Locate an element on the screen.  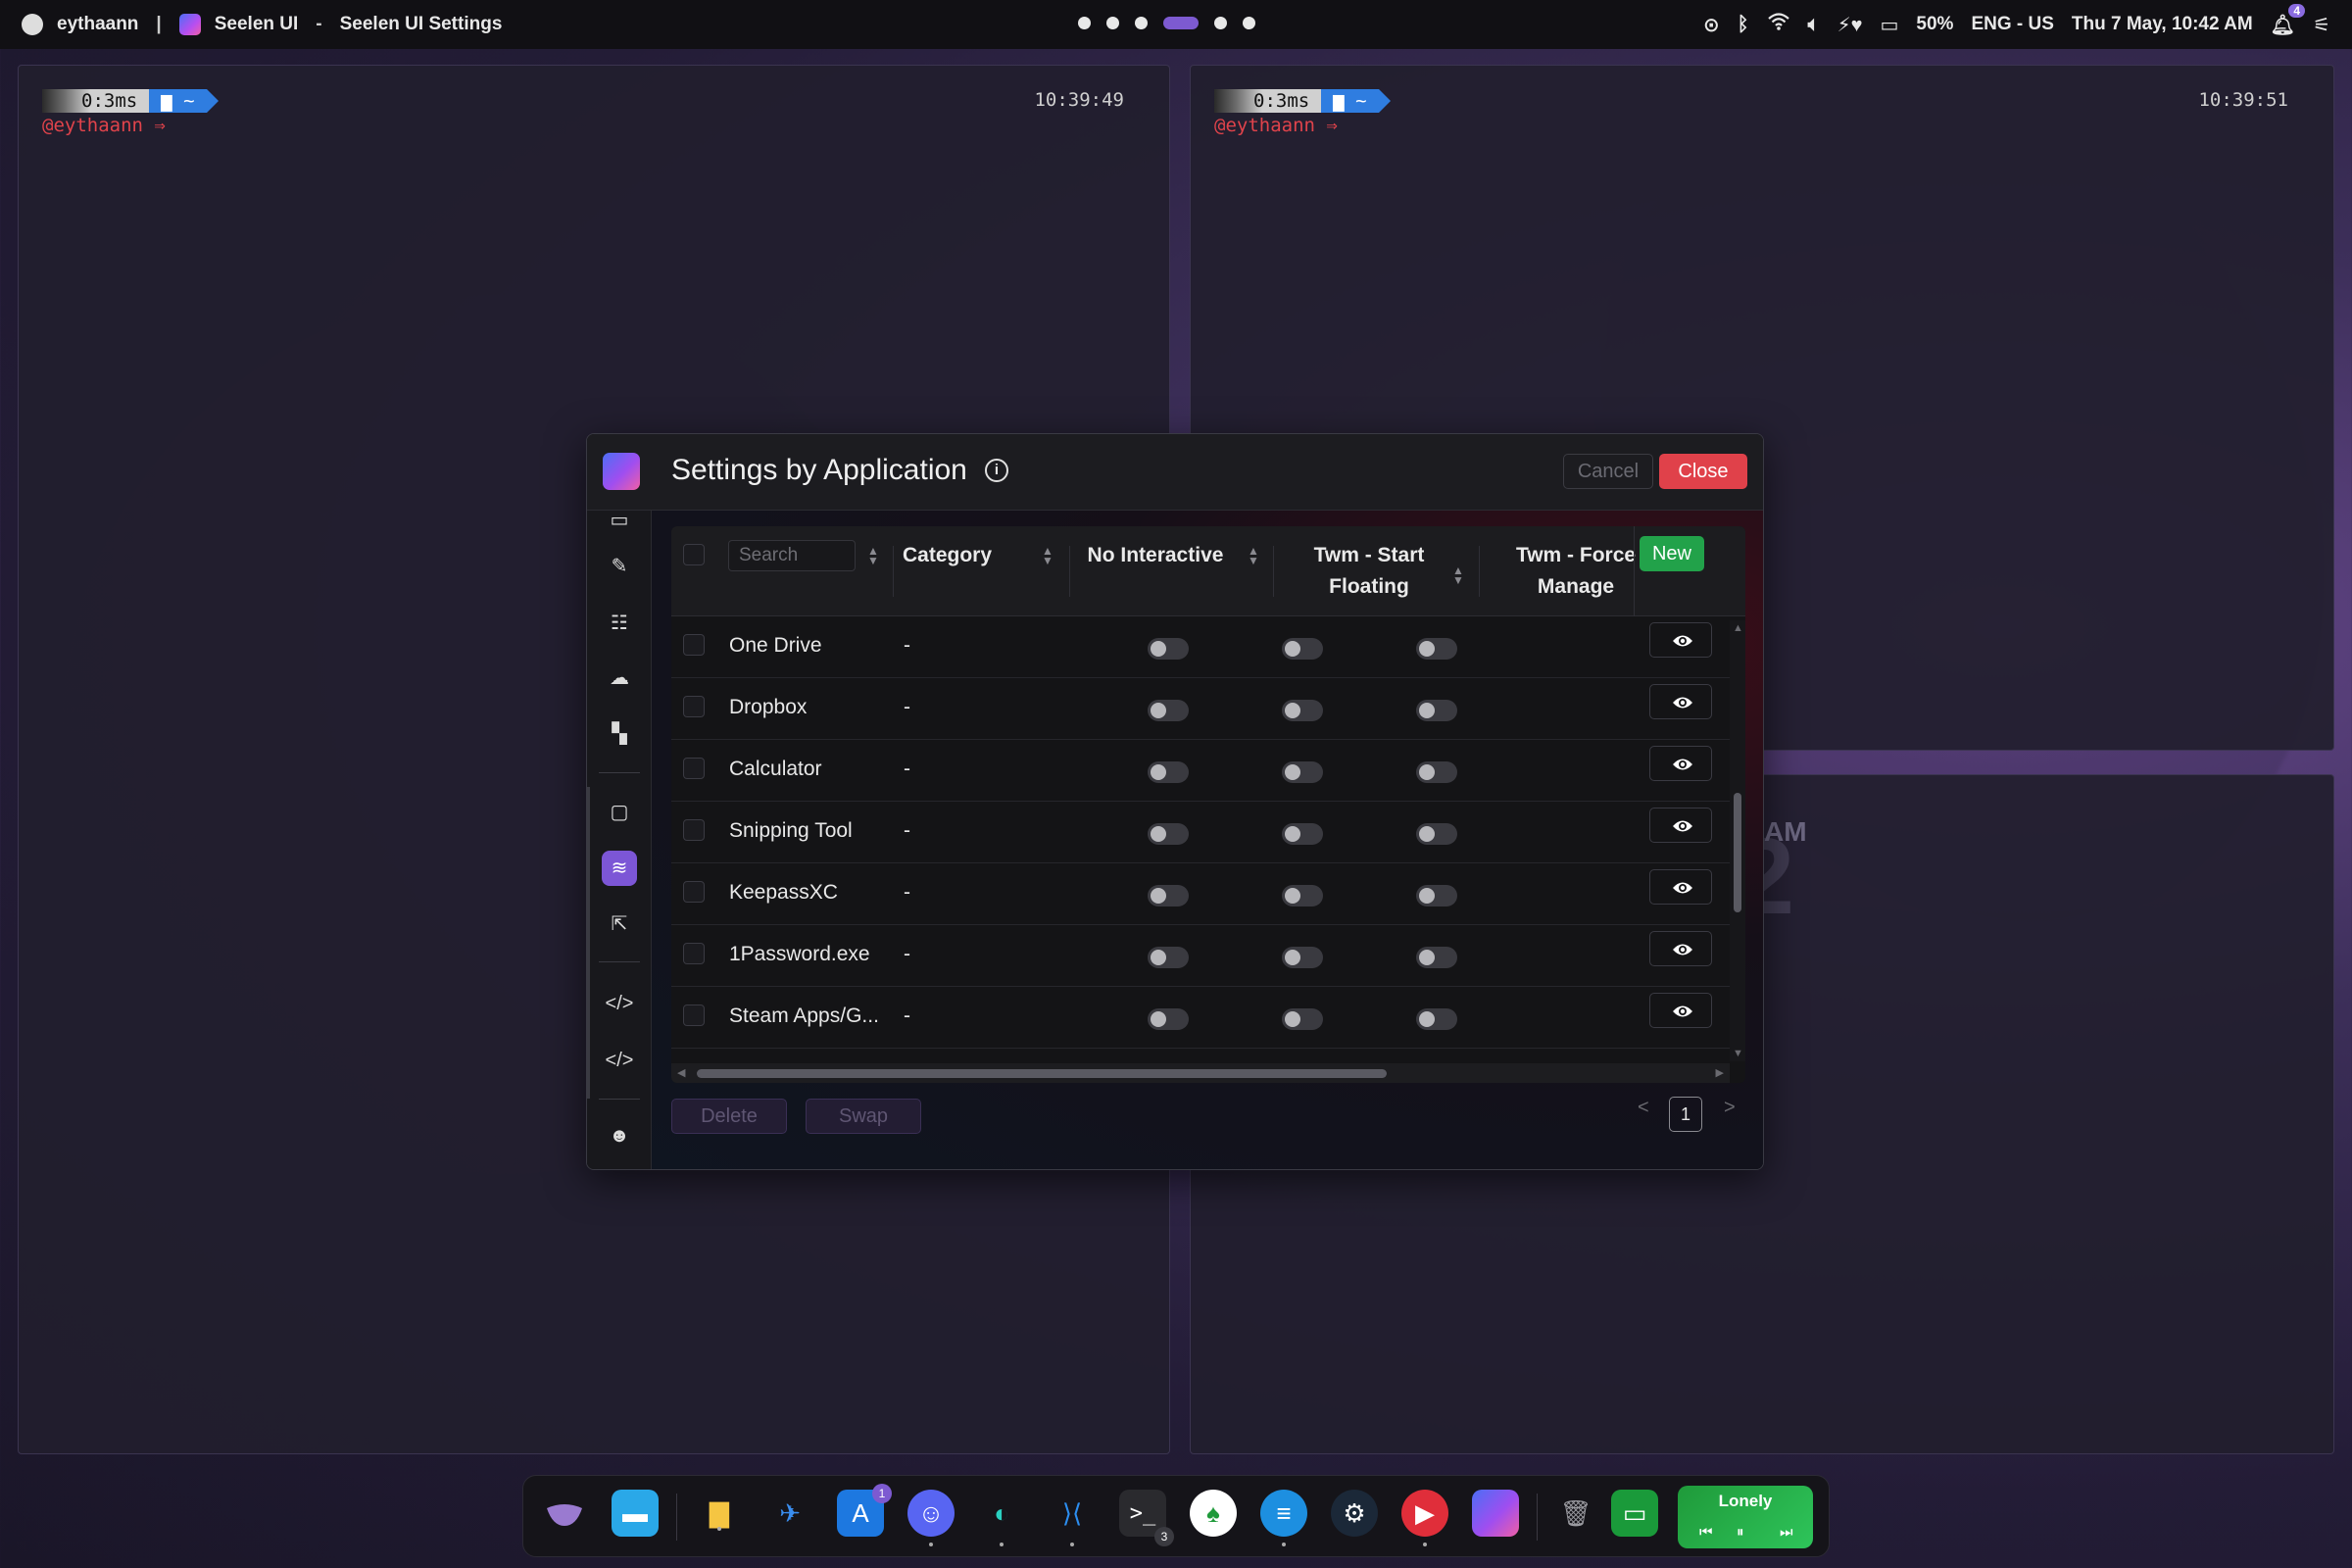
user-logo-icon is located at coordinates (32, 24).